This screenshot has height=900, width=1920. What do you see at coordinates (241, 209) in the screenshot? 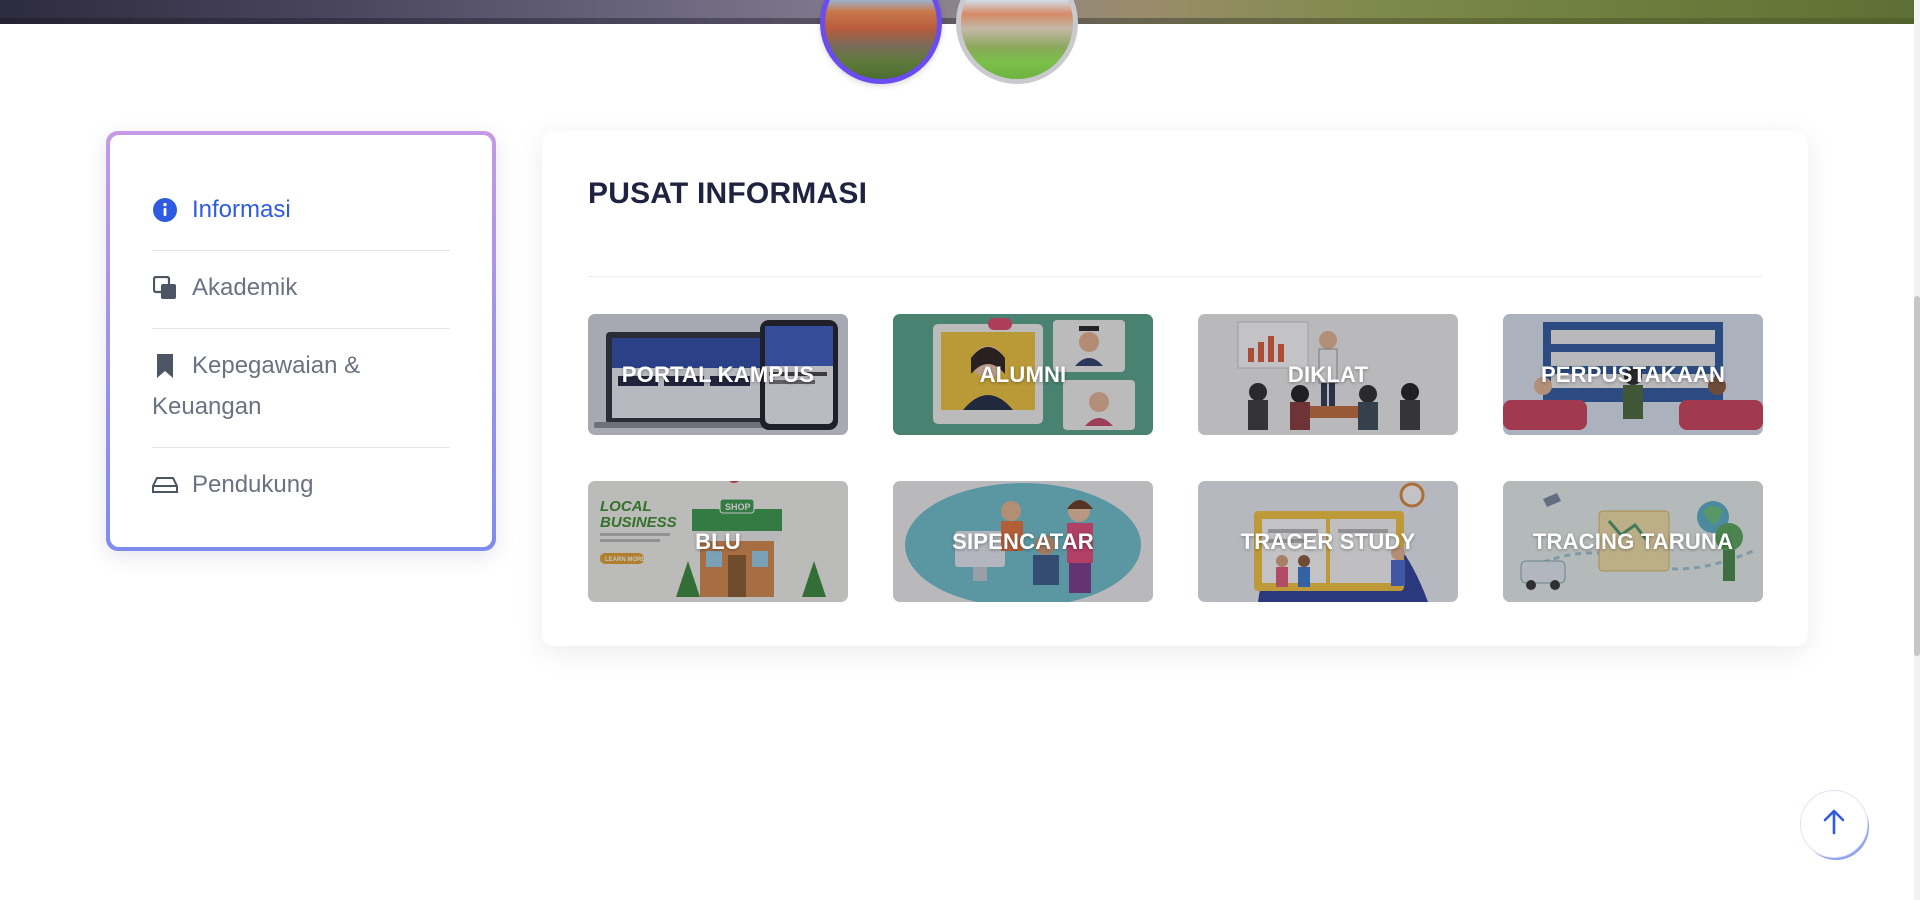
I see `sidebar-item-label: Informasi` at bounding box center [241, 209].